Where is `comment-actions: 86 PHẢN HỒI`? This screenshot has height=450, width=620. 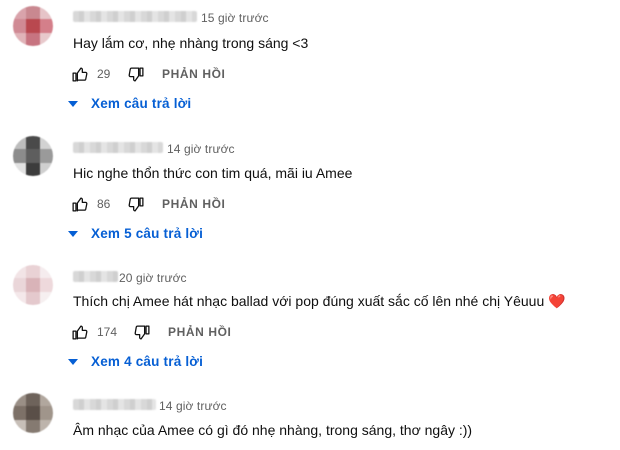 comment-actions: 86 PHẢN HỒI is located at coordinates (147, 204).